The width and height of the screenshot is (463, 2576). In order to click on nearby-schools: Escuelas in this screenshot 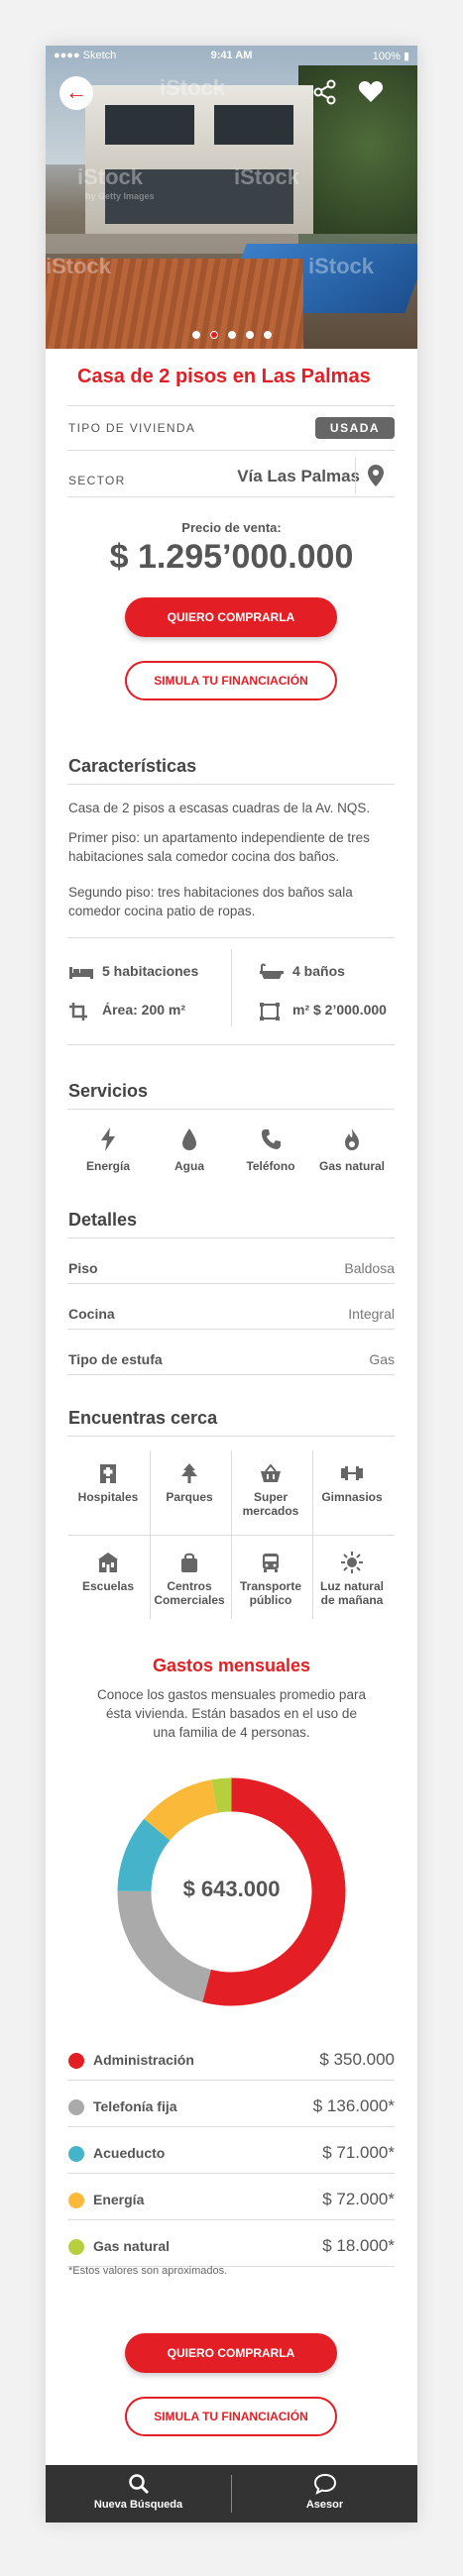, I will do `click(108, 1573)`.